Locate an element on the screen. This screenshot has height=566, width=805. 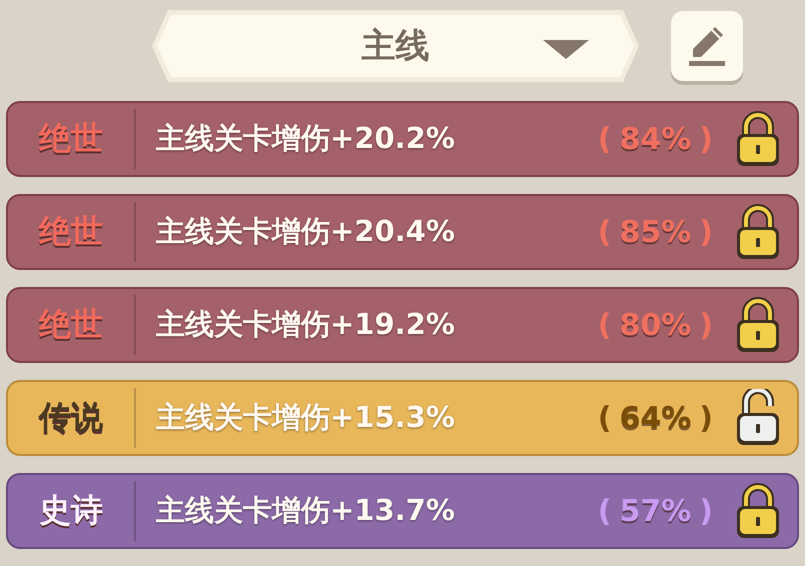
percent-text: 85% is located at coordinates (655, 232).